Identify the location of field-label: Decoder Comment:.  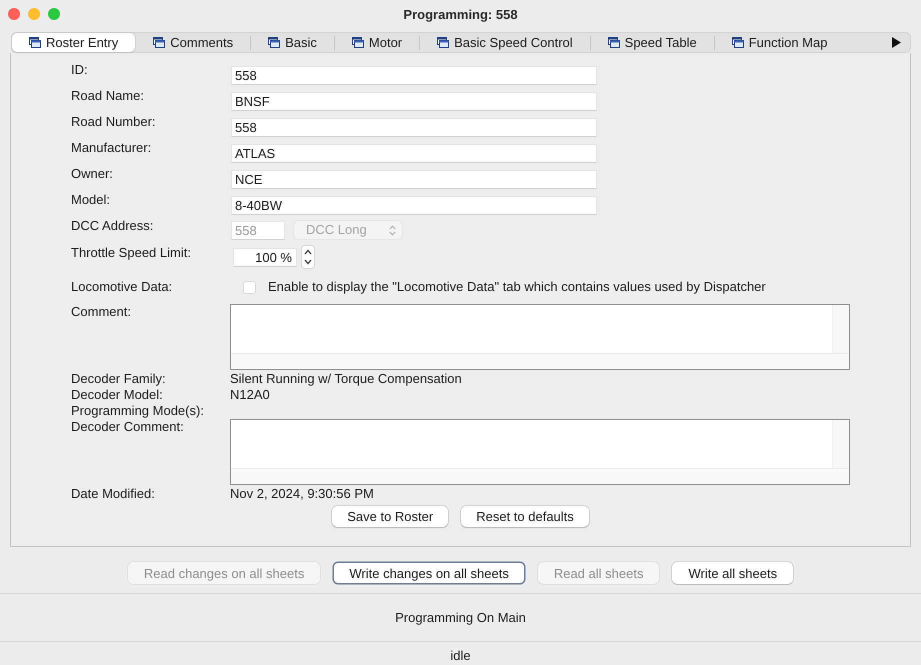
(128, 427).